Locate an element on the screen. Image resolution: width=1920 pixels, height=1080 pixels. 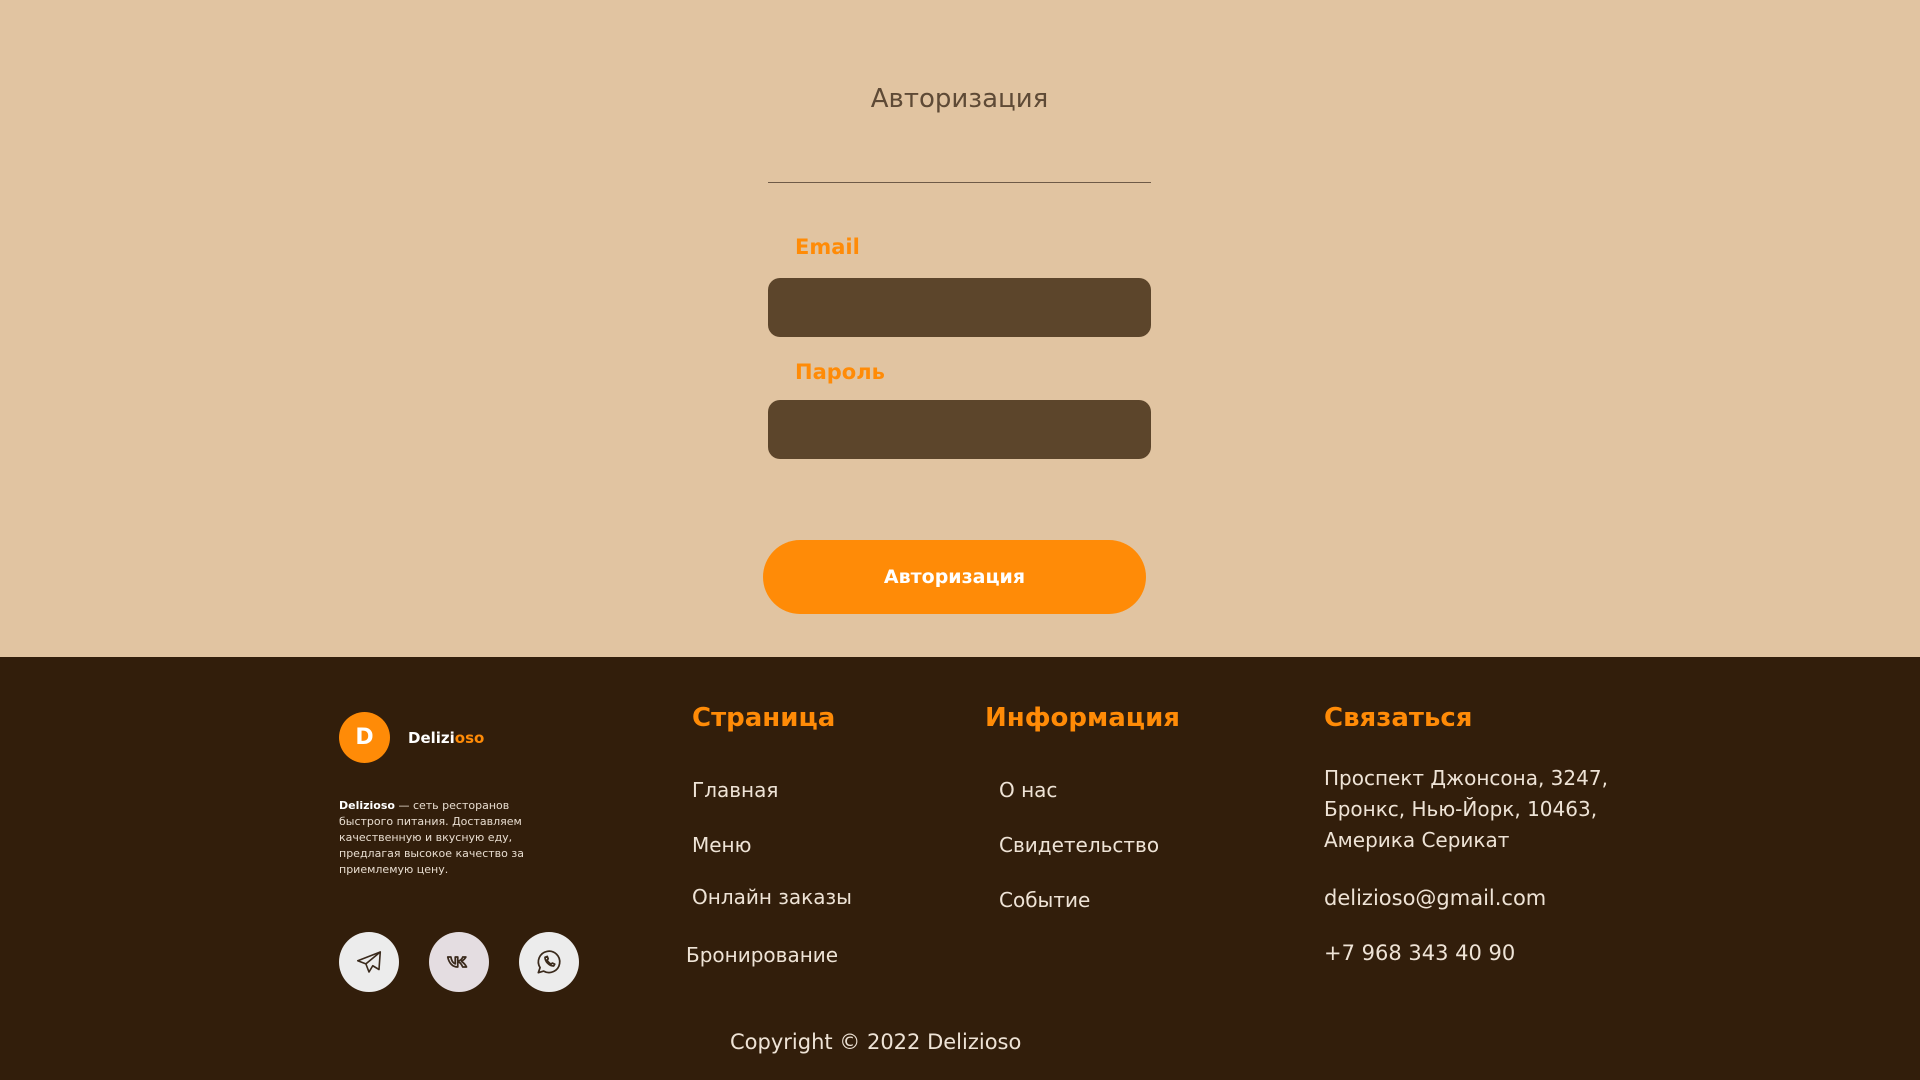
footer-link-home: Главная is located at coordinates (735, 790).